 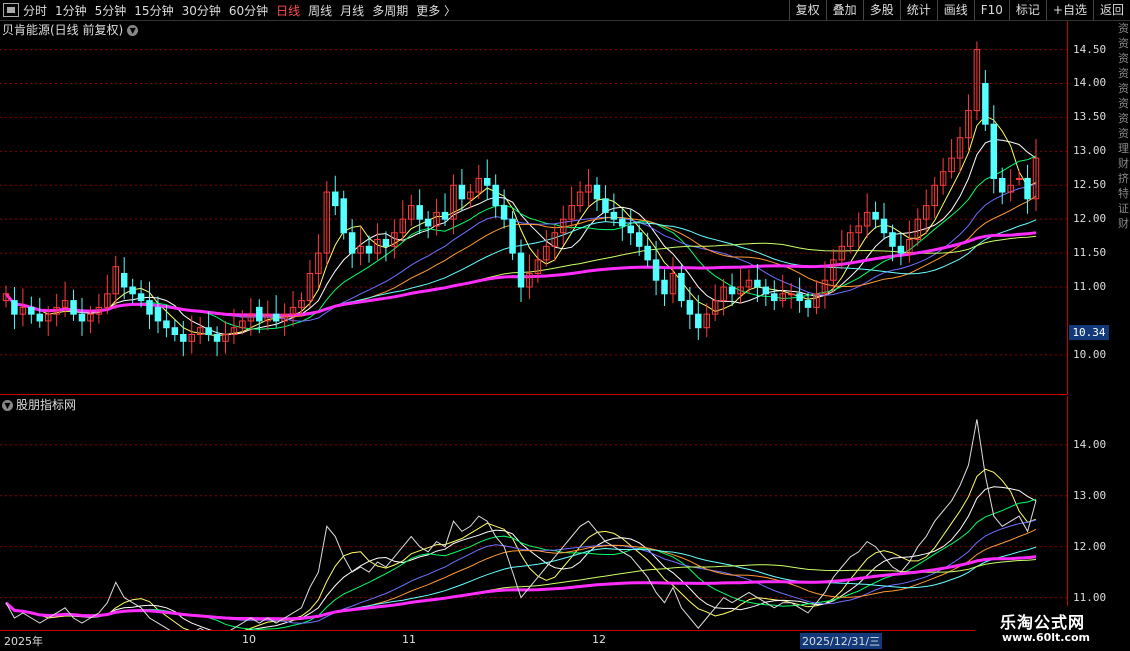 What do you see at coordinates (1090, 253) in the screenshot?
I see `y-tick-label: 11.50` at bounding box center [1090, 253].